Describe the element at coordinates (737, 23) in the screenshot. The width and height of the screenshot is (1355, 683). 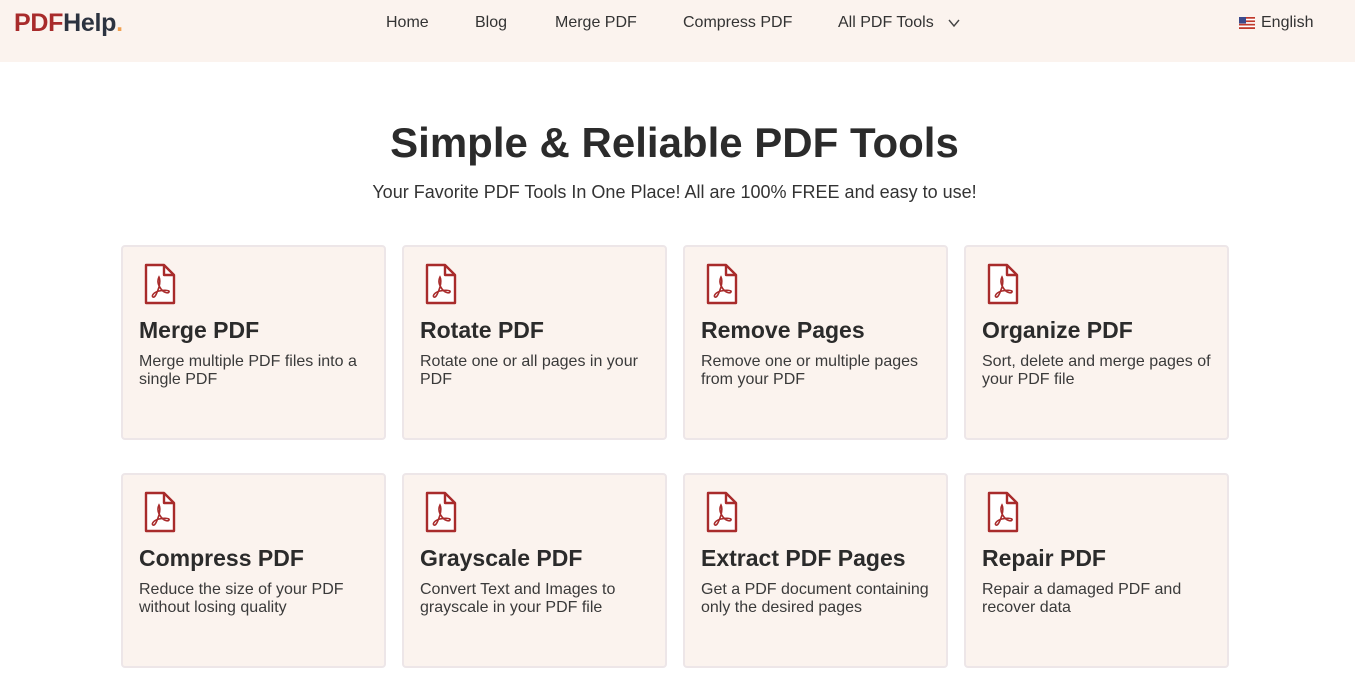
I see `nav-compress-pdf-link: Compress PDF` at that location.